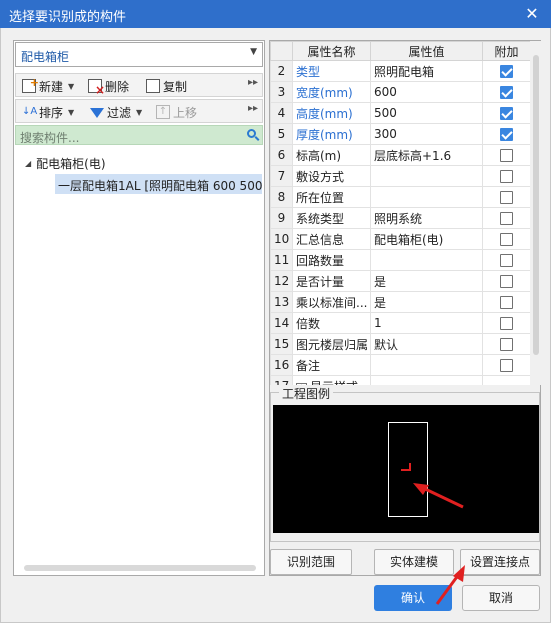 This screenshot has width=551, height=623. I want to click on property-row: 12 是否计量是, so click(400, 281).